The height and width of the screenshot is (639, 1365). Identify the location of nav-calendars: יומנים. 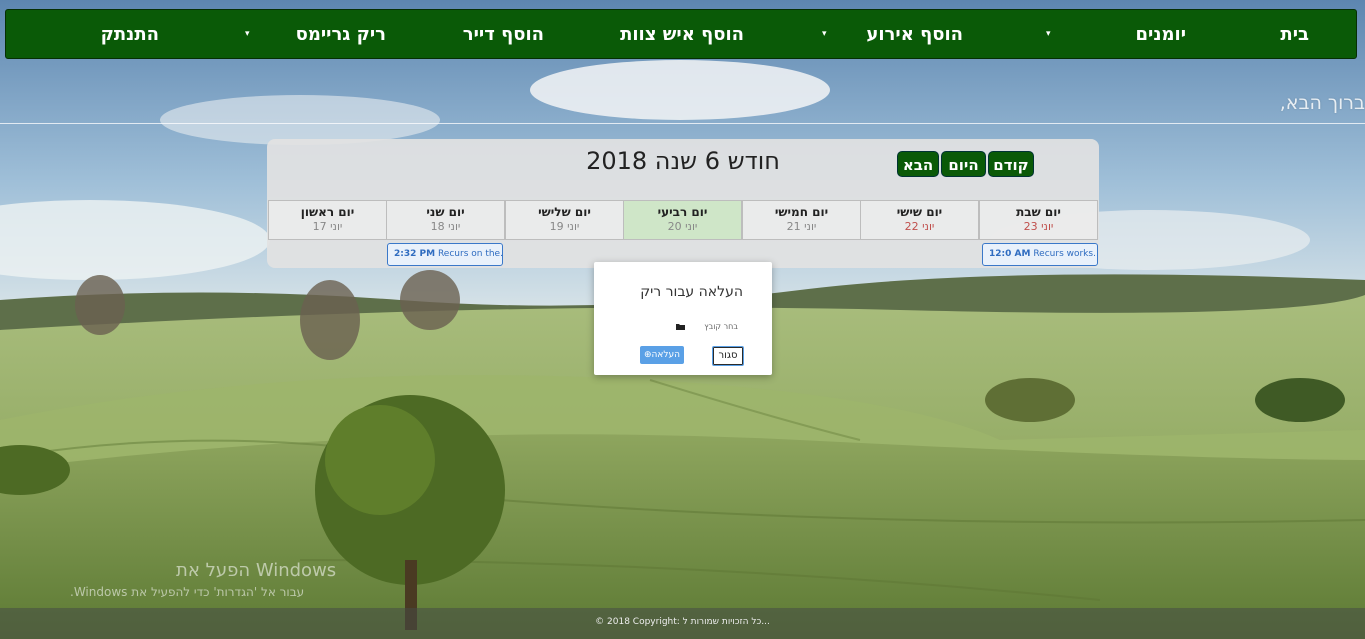
(1161, 35).